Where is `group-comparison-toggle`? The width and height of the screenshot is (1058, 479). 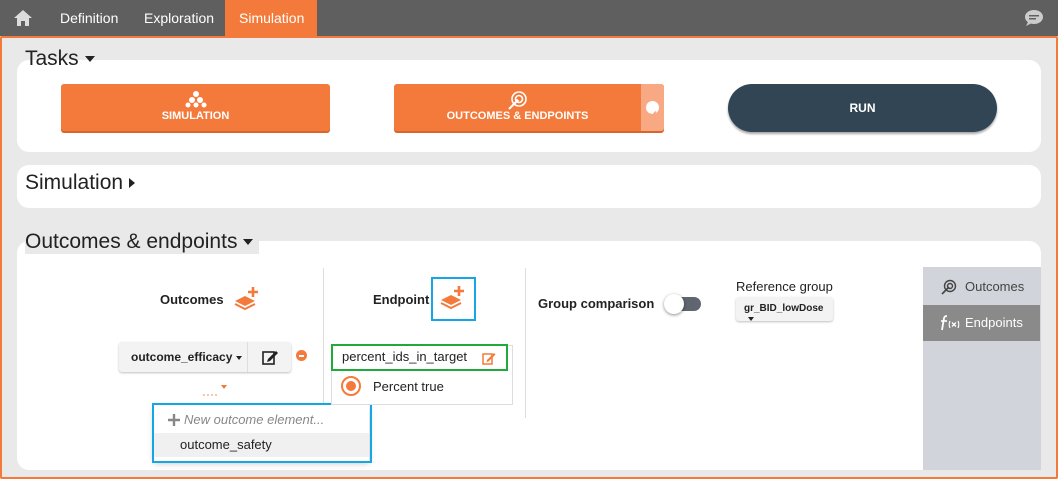
group-comparison-toggle is located at coordinates (682, 304).